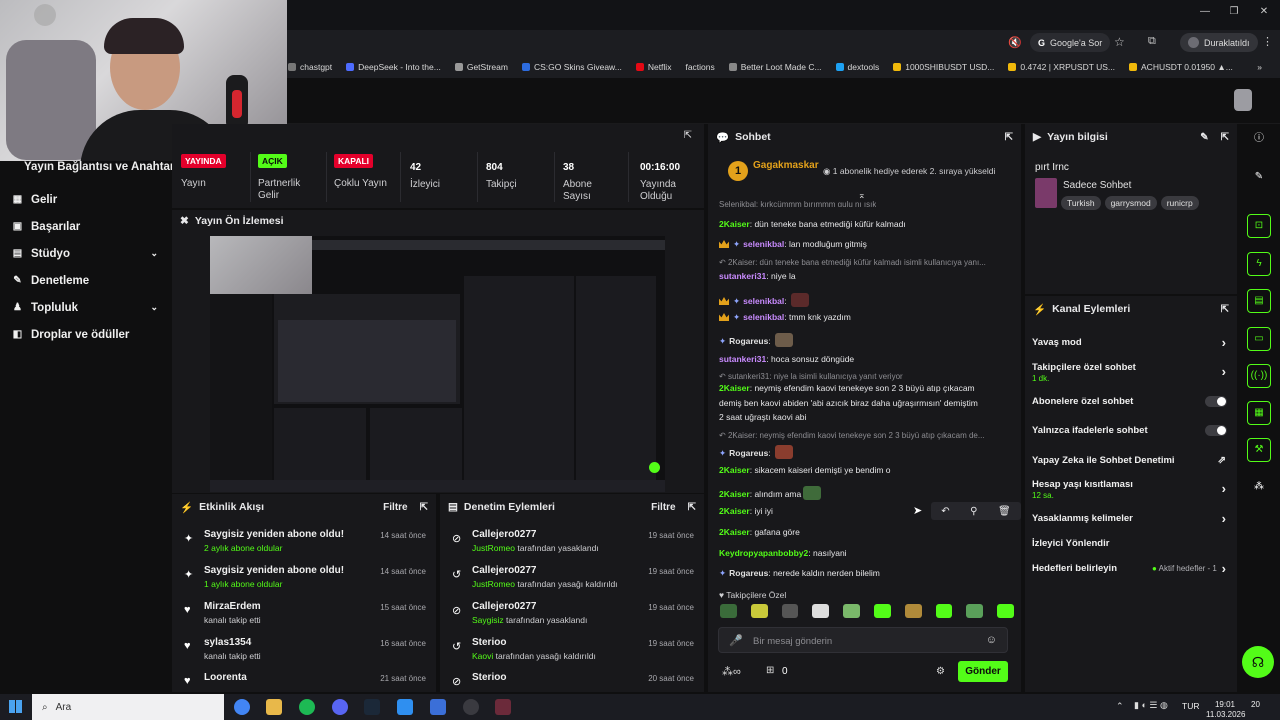 Image resolution: width=1280 pixels, height=720 pixels. Describe the element at coordinates (274, 707) in the screenshot. I see `file-explorer-icon` at that location.